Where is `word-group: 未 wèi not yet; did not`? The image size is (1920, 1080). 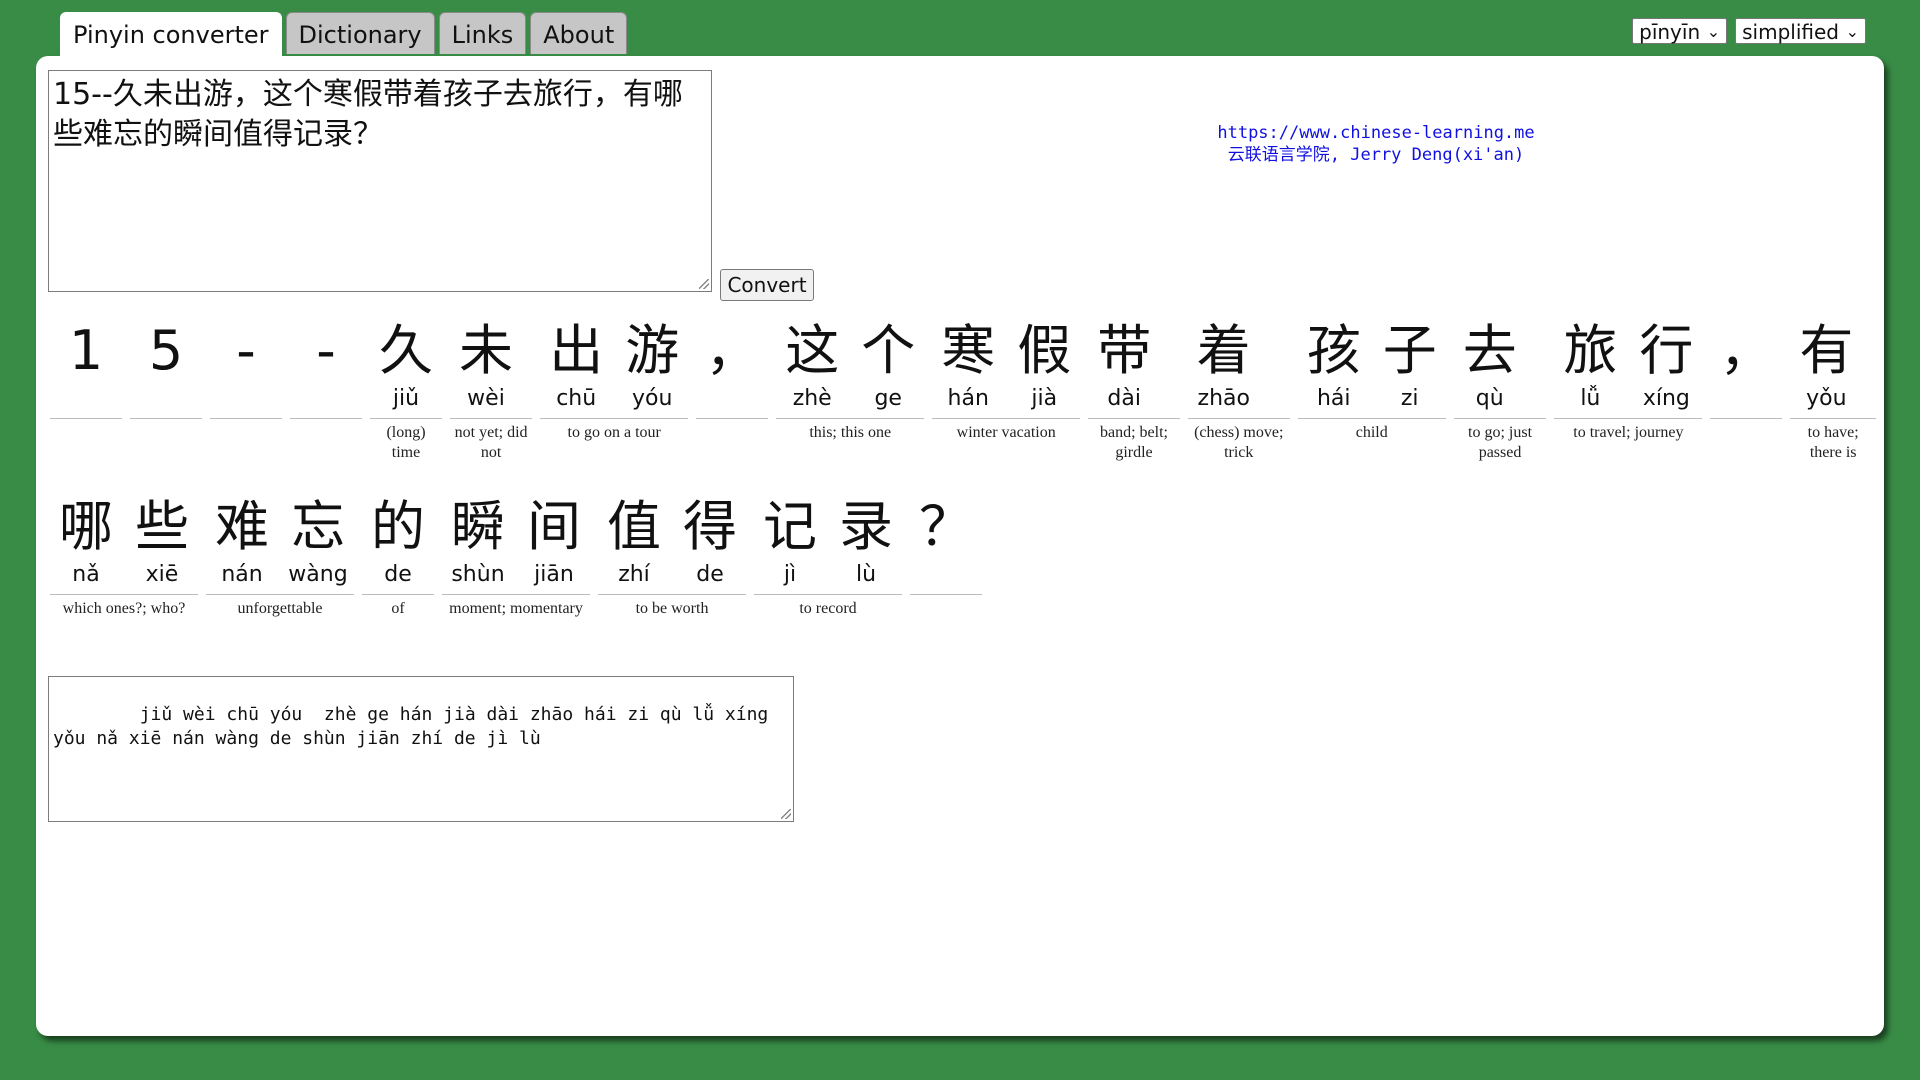
word-group: 未 wèi not yet; did not is located at coordinates (491, 390).